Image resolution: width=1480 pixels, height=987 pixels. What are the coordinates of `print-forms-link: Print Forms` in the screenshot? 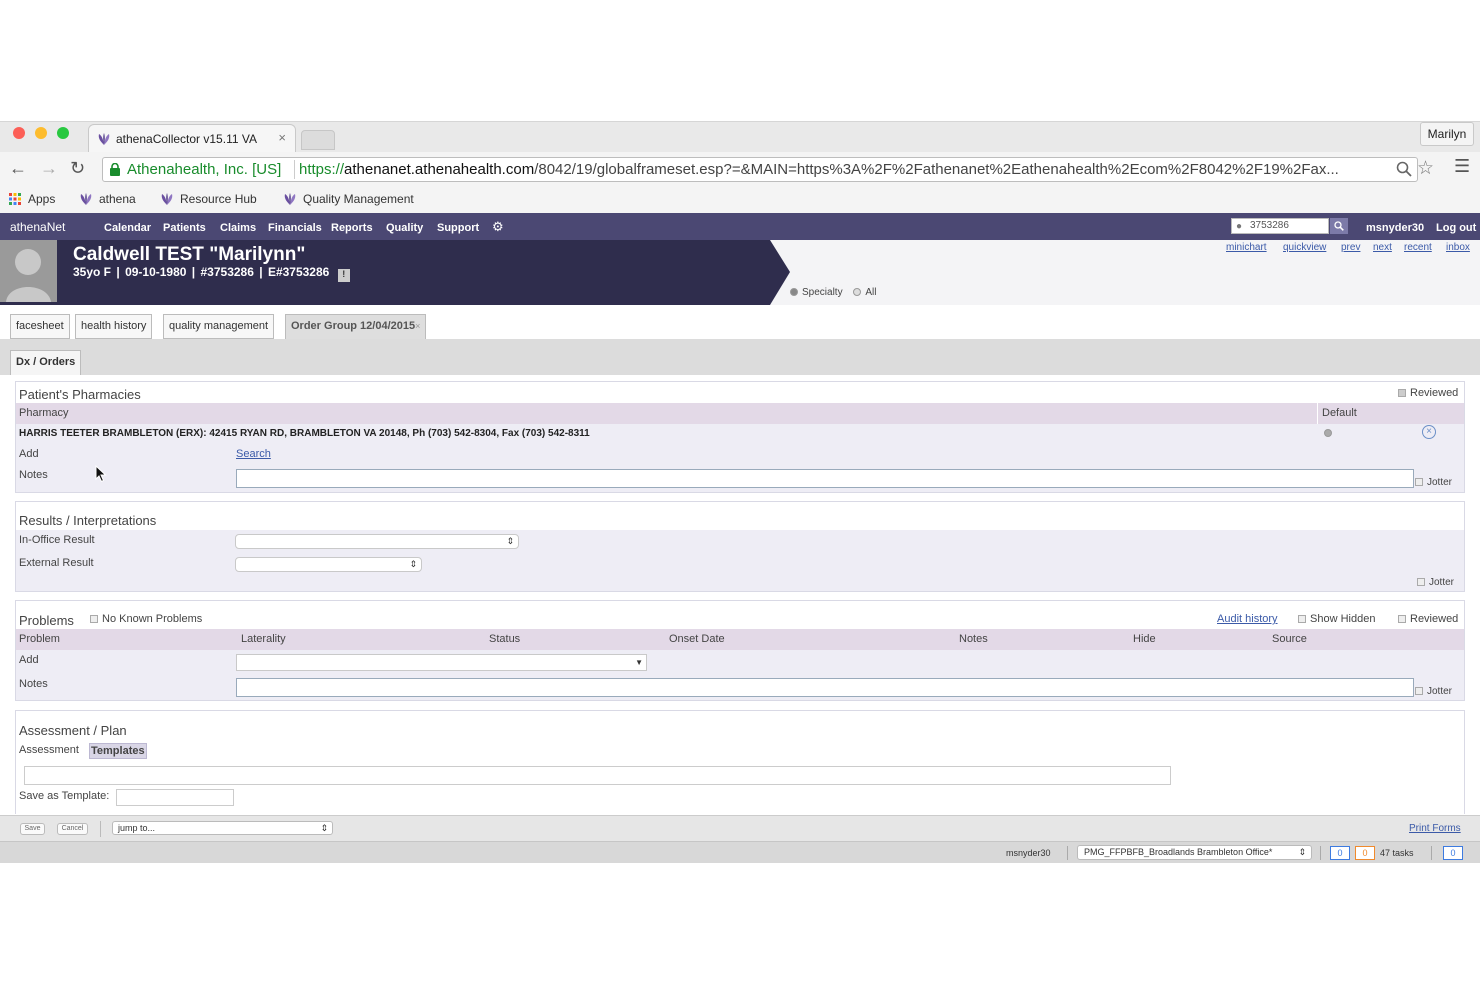 It's located at (1435, 828).